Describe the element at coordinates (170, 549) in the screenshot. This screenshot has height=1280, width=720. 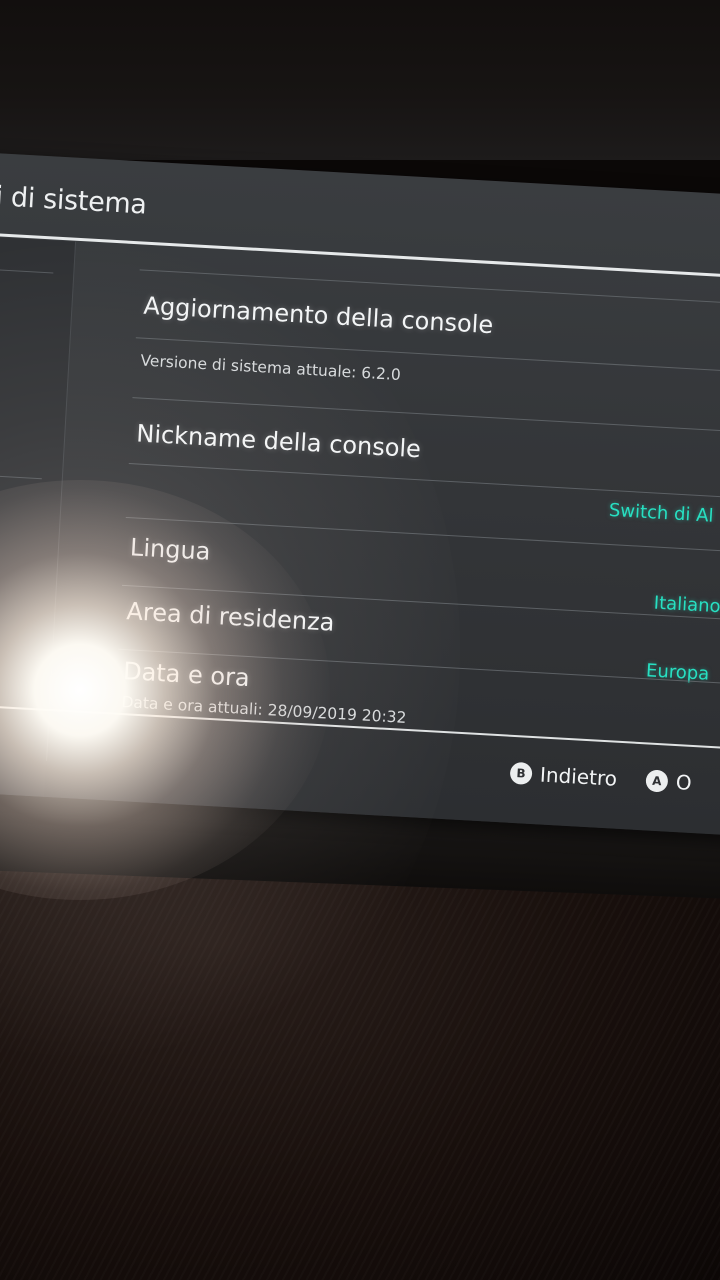
I see `setting-title: Lingua` at that location.